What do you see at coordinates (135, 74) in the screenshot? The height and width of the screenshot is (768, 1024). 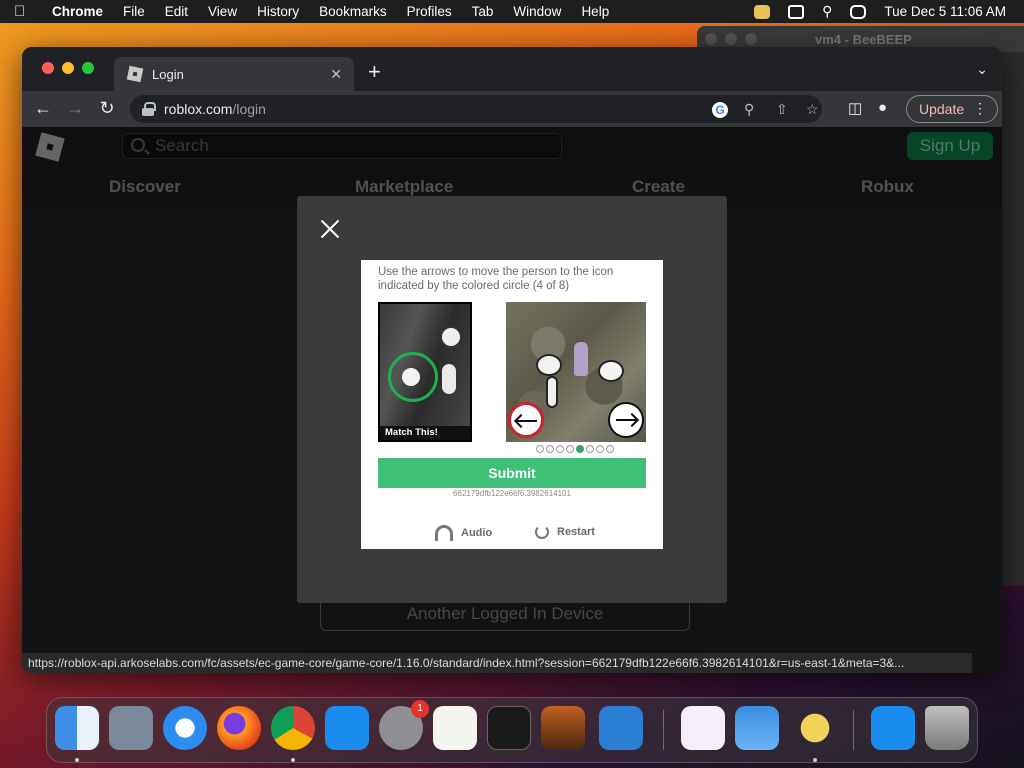 I see `roblox-favicon-icon` at bounding box center [135, 74].